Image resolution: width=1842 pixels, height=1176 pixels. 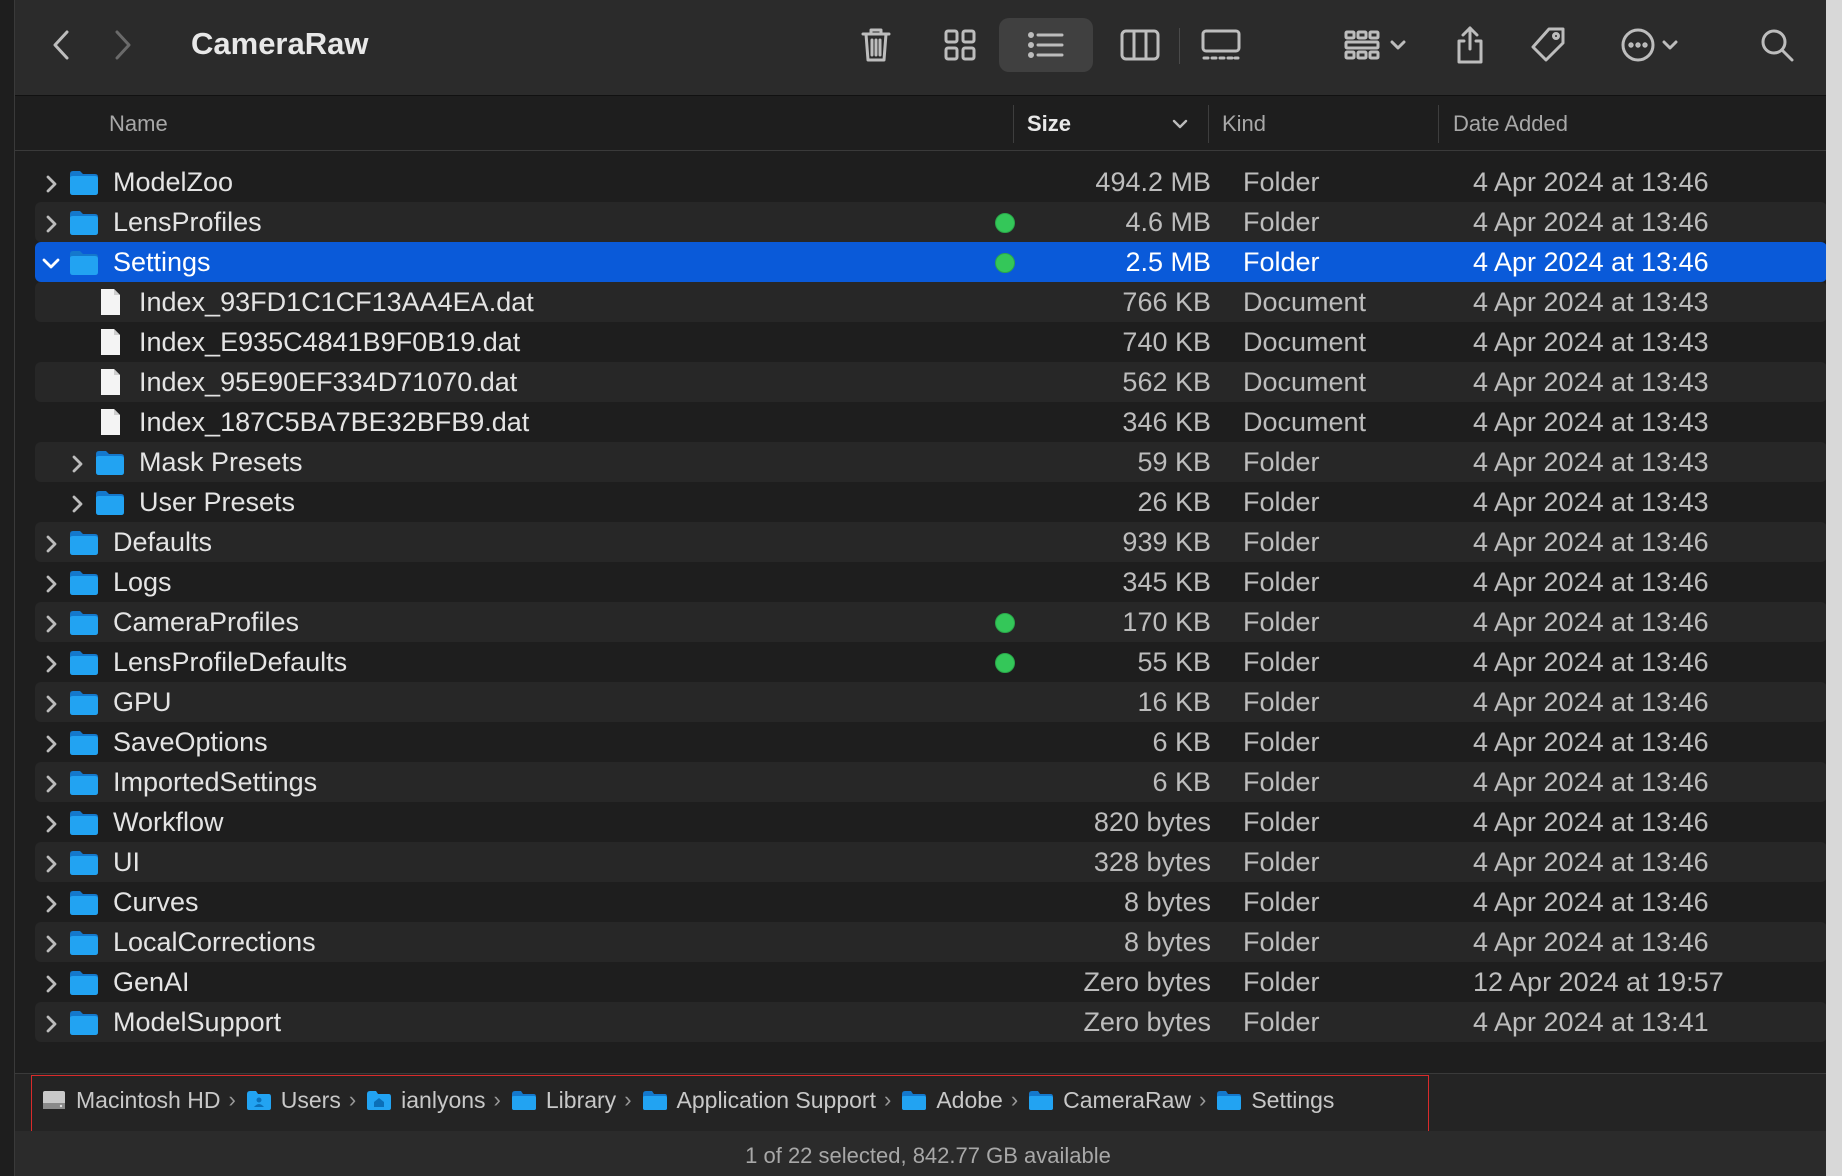 I want to click on list-view-icon, so click(x=1046, y=45).